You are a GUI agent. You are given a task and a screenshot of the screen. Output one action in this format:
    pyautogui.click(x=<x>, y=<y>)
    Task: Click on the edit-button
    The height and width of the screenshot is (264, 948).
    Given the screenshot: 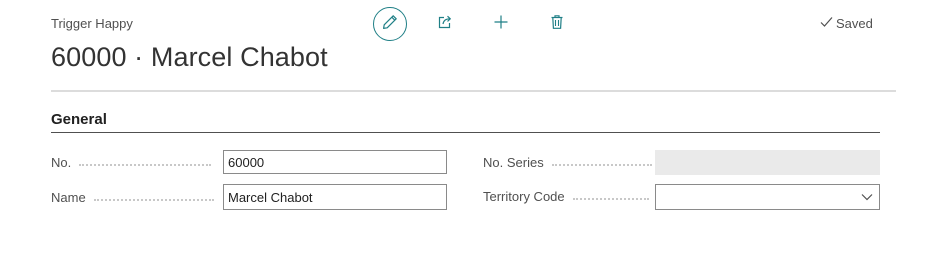 What is the action you would take?
    pyautogui.click(x=390, y=24)
    